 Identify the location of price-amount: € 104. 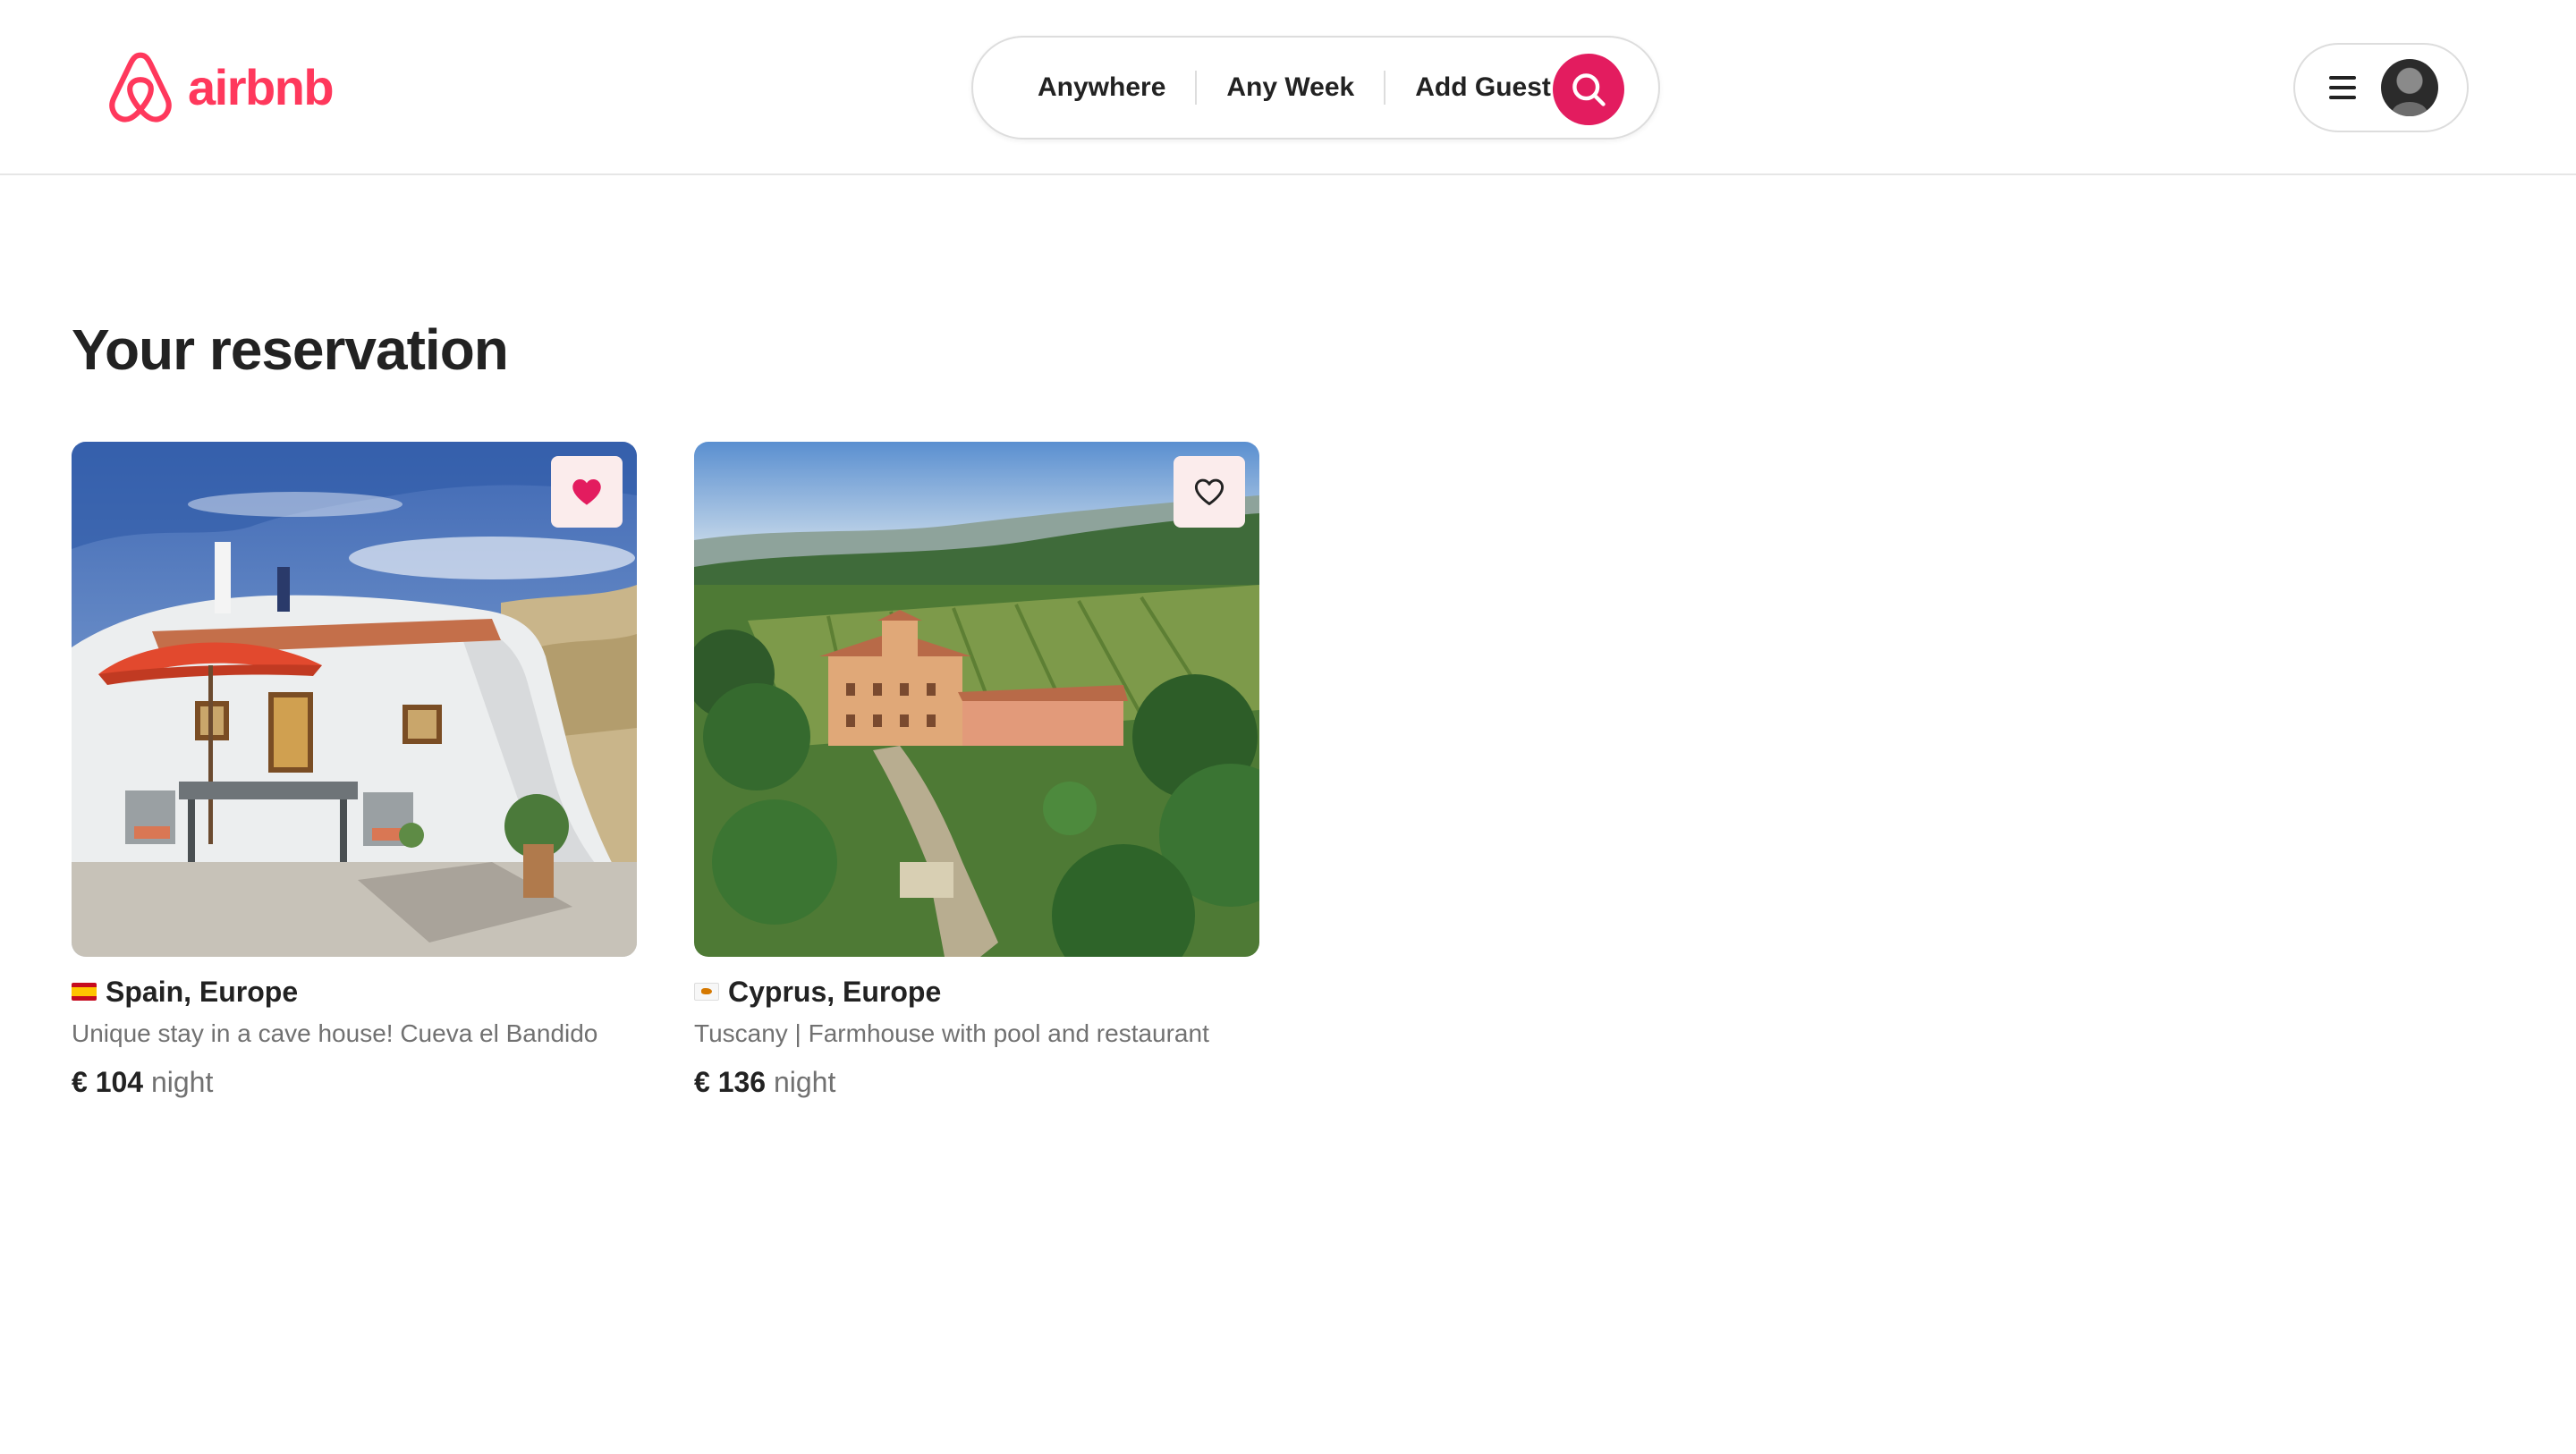
(108, 1081).